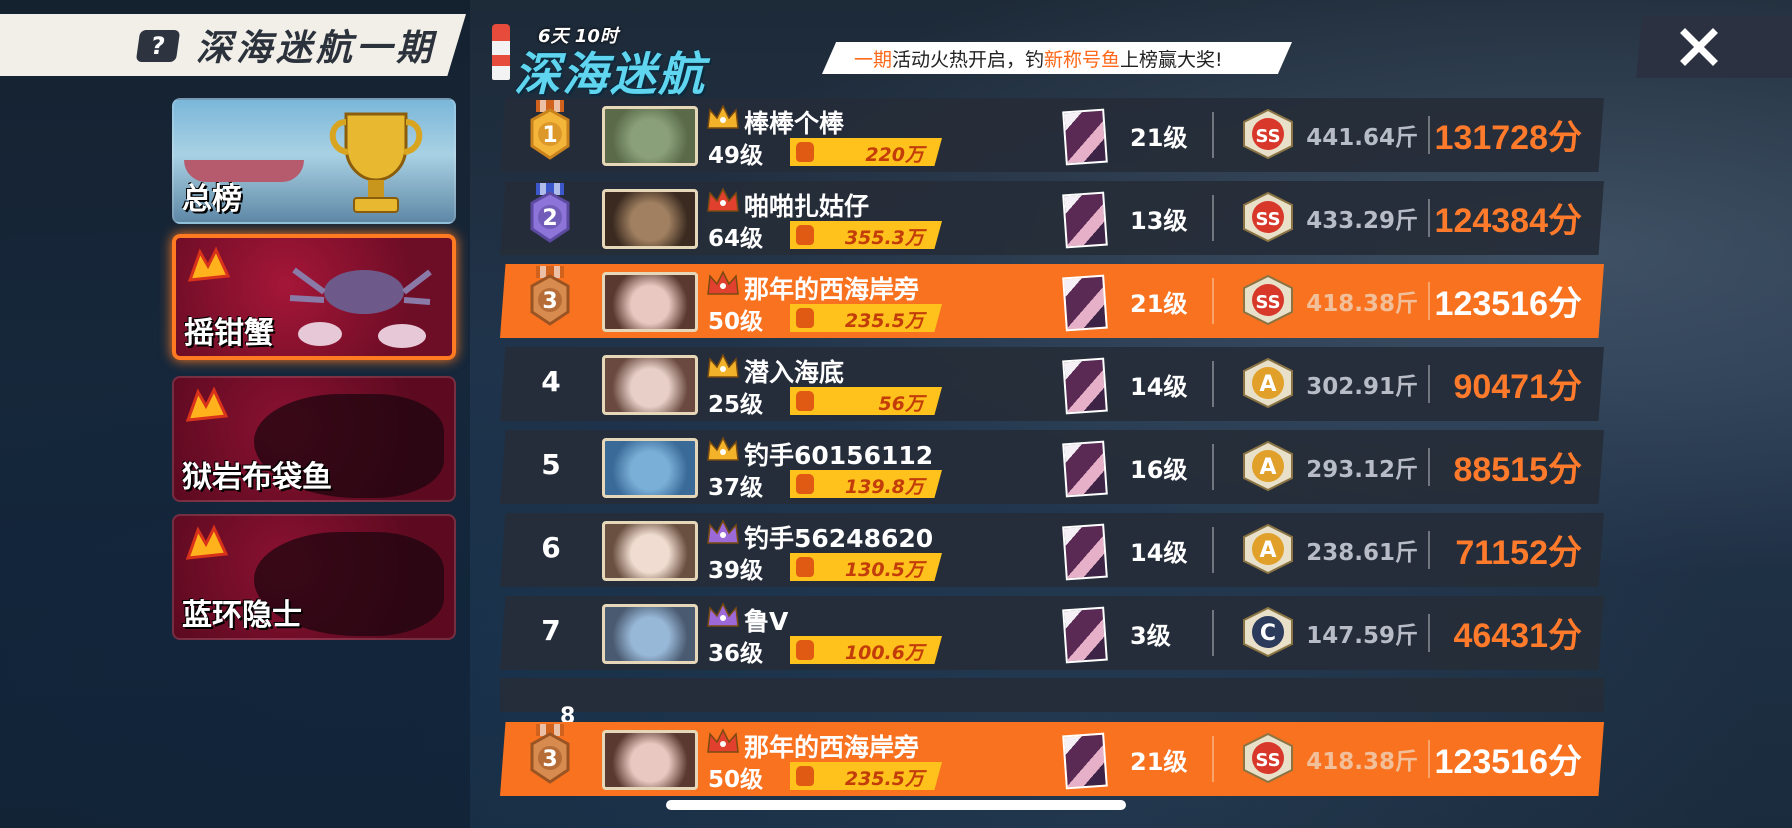 The height and width of the screenshot is (828, 1792). What do you see at coordinates (896, 805) in the screenshot?
I see `home-indicator` at bounding box center [896, 805].